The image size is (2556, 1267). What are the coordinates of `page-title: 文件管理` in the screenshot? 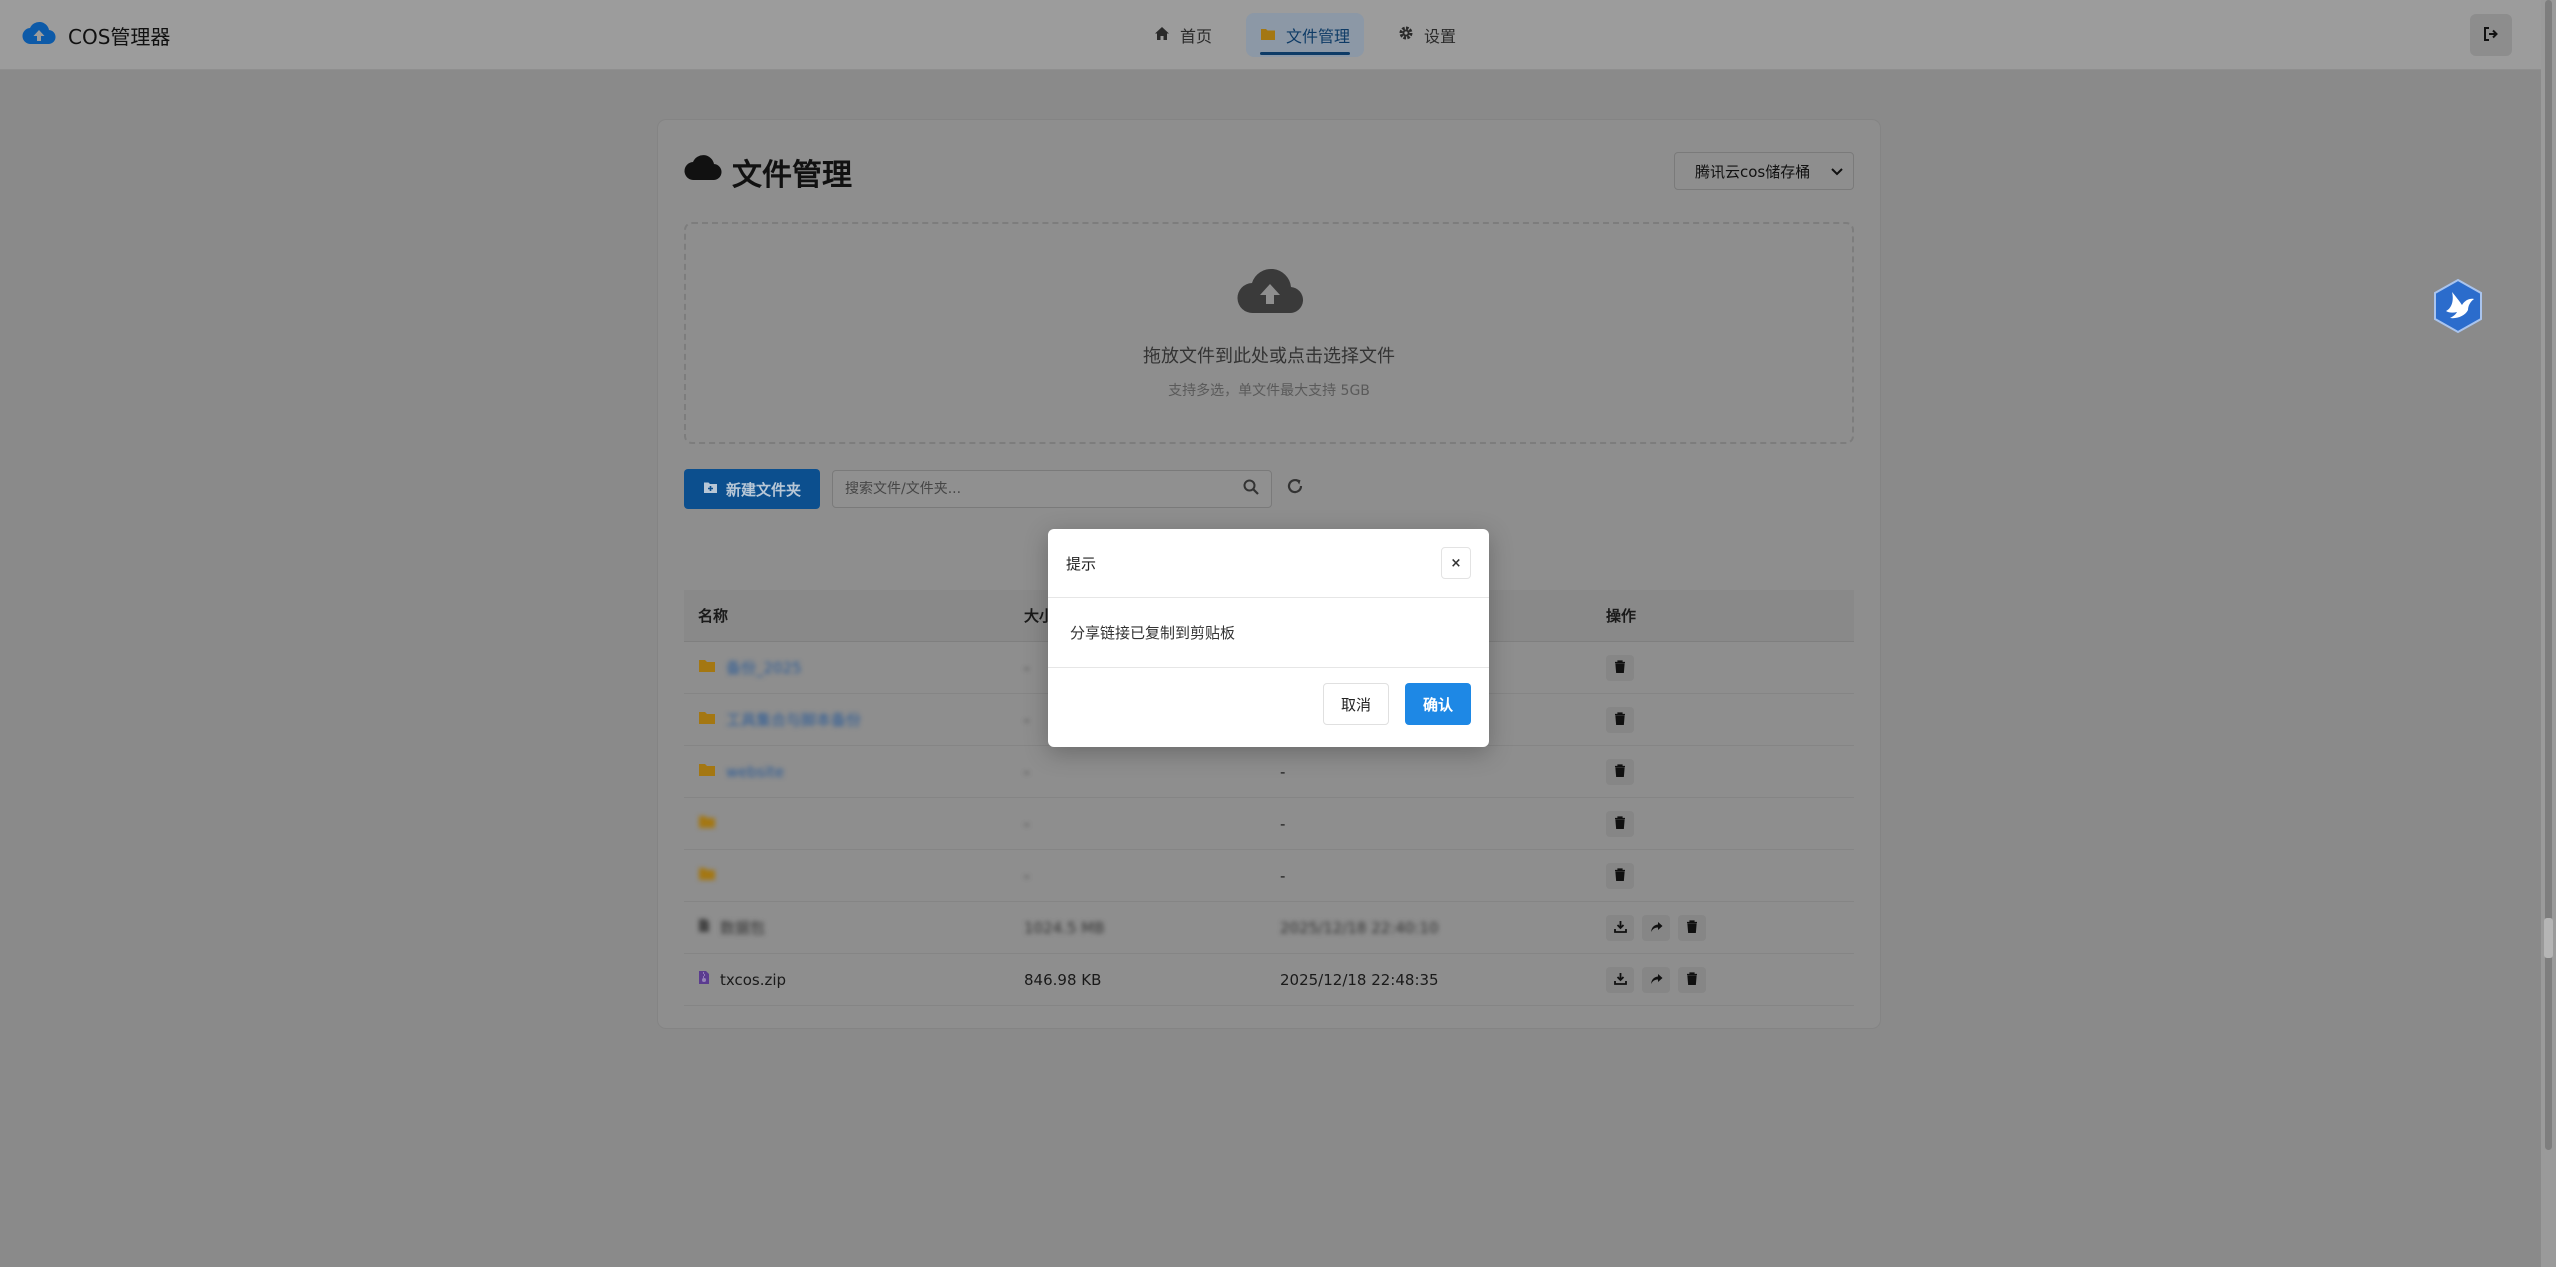 It's located at (768, 172).